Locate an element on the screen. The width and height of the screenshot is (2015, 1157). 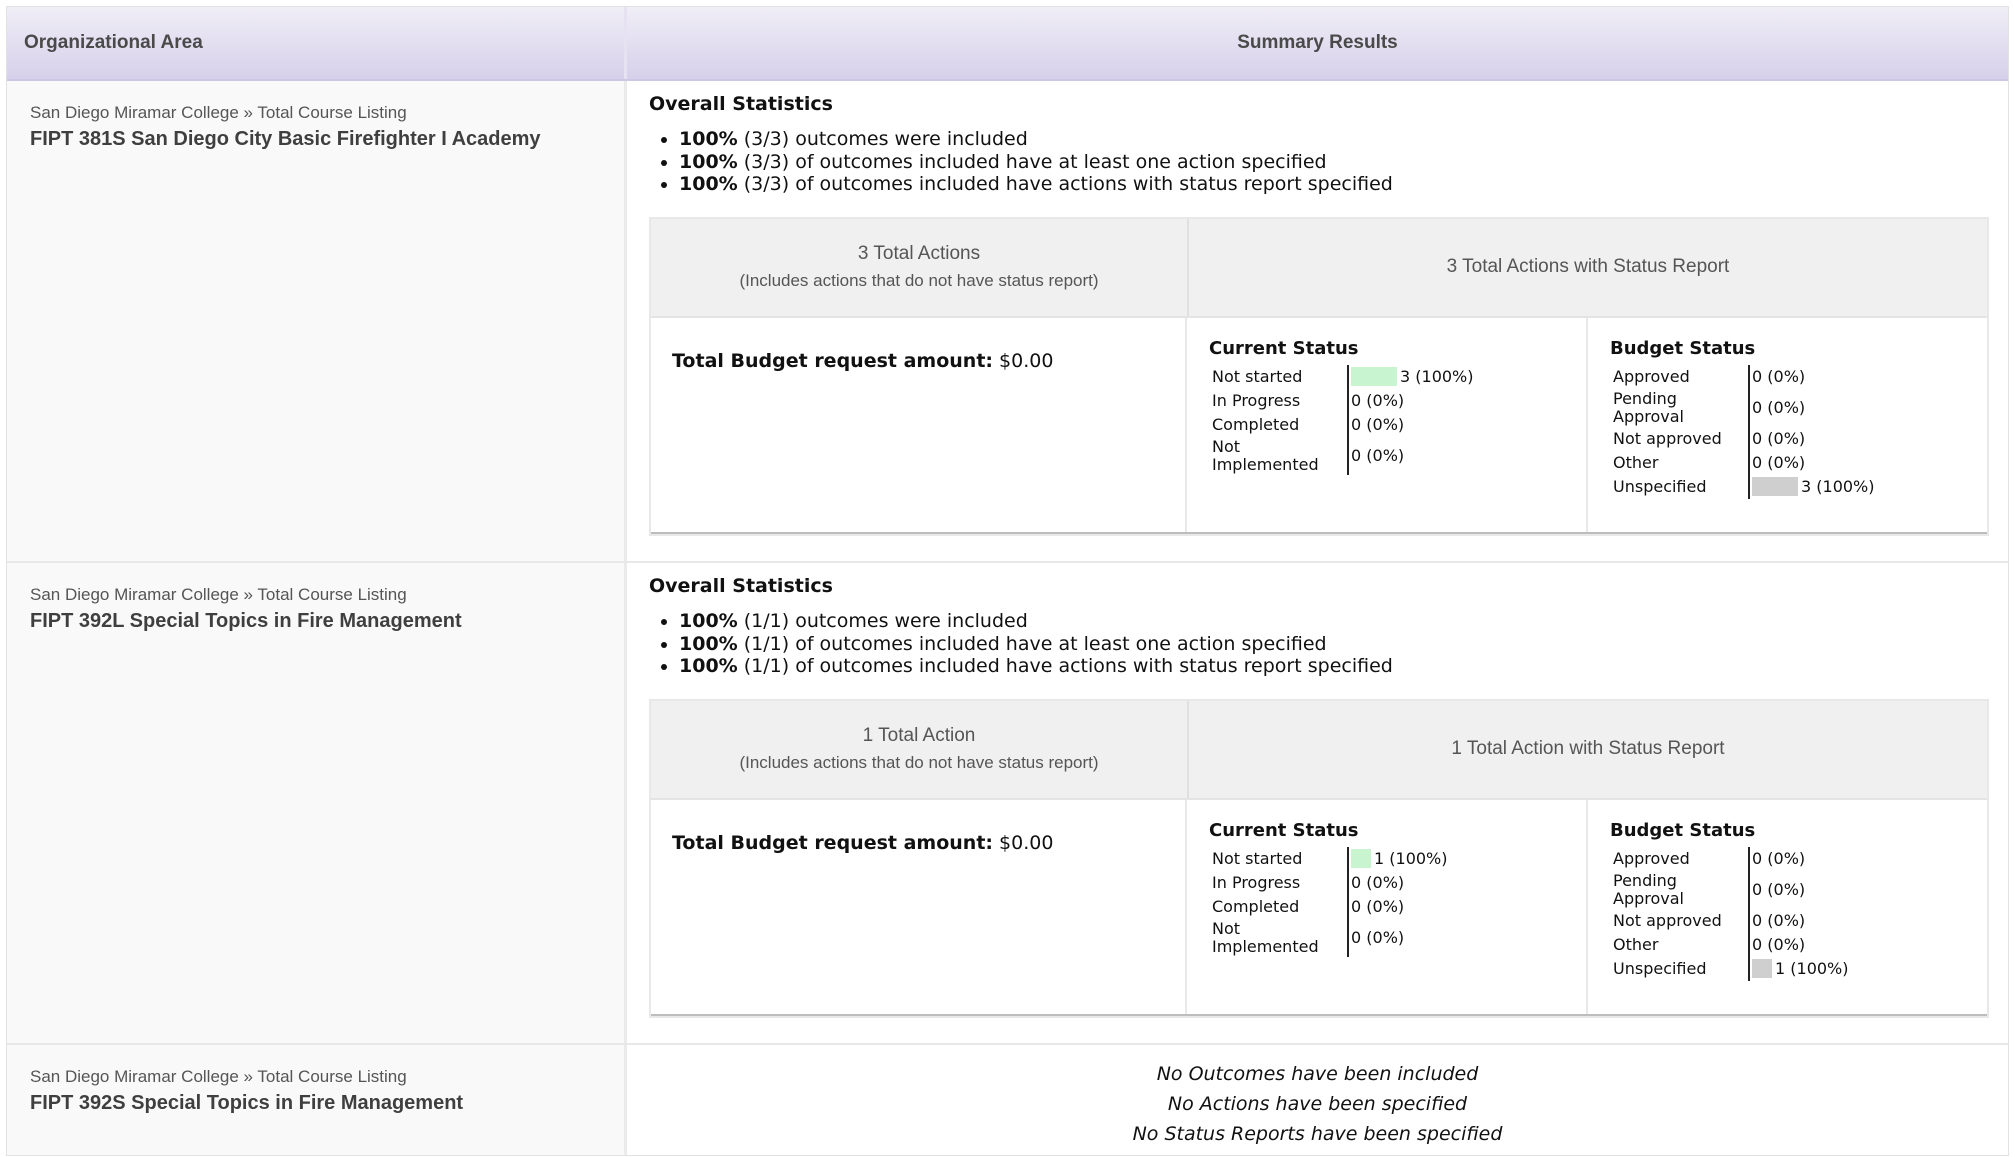
budget-status-row: Unspecified 1 (100%) is located at coordinates (1798, 968).